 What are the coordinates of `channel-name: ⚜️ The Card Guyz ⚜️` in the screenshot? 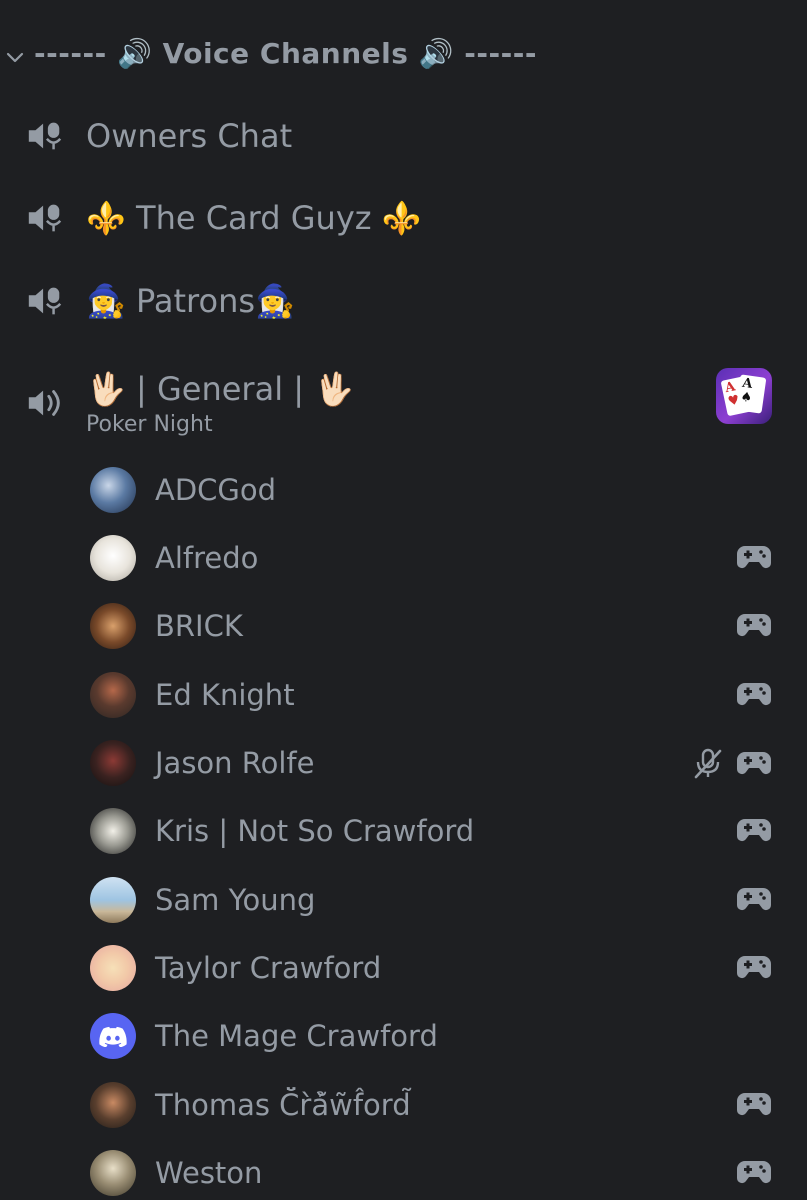 It's located at (254, 218).